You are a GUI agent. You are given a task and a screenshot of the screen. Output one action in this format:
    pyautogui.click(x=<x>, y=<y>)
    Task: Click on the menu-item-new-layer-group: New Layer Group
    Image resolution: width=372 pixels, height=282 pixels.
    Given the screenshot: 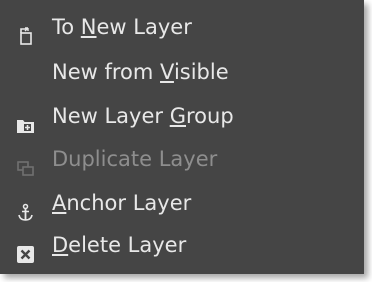 What is the action you would take?
    pyautogui.click(x=182, y=116)
    